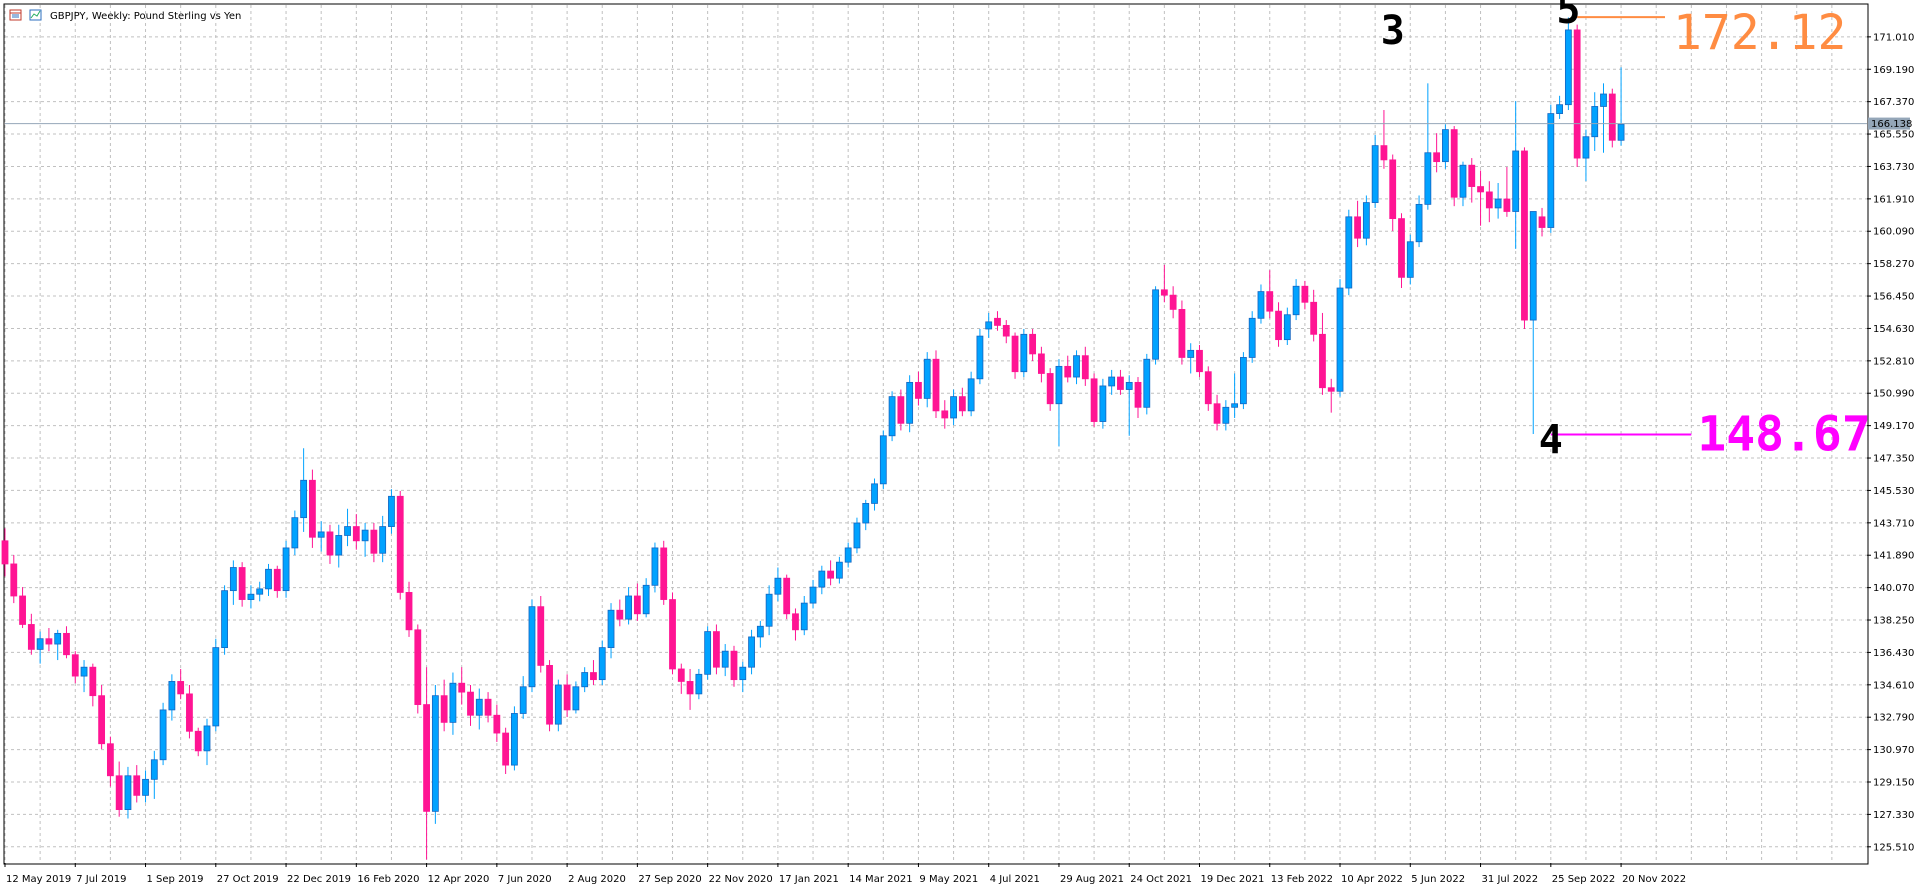 The width and height of the screenshot is (1920, 892). Describe the element at coordinates (1893, 588) in the screenshot. I see `y-tick-label: 140.070` at that location.